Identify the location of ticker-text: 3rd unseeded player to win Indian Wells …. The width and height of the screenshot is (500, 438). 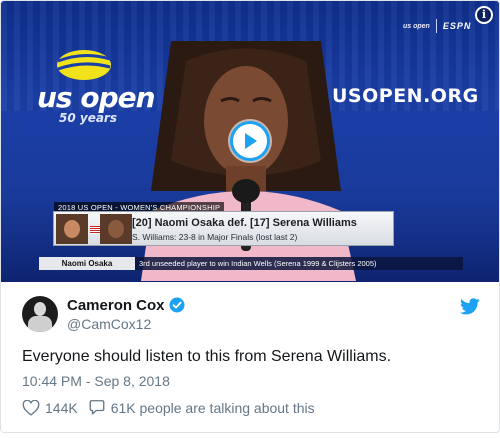
(258, 263).